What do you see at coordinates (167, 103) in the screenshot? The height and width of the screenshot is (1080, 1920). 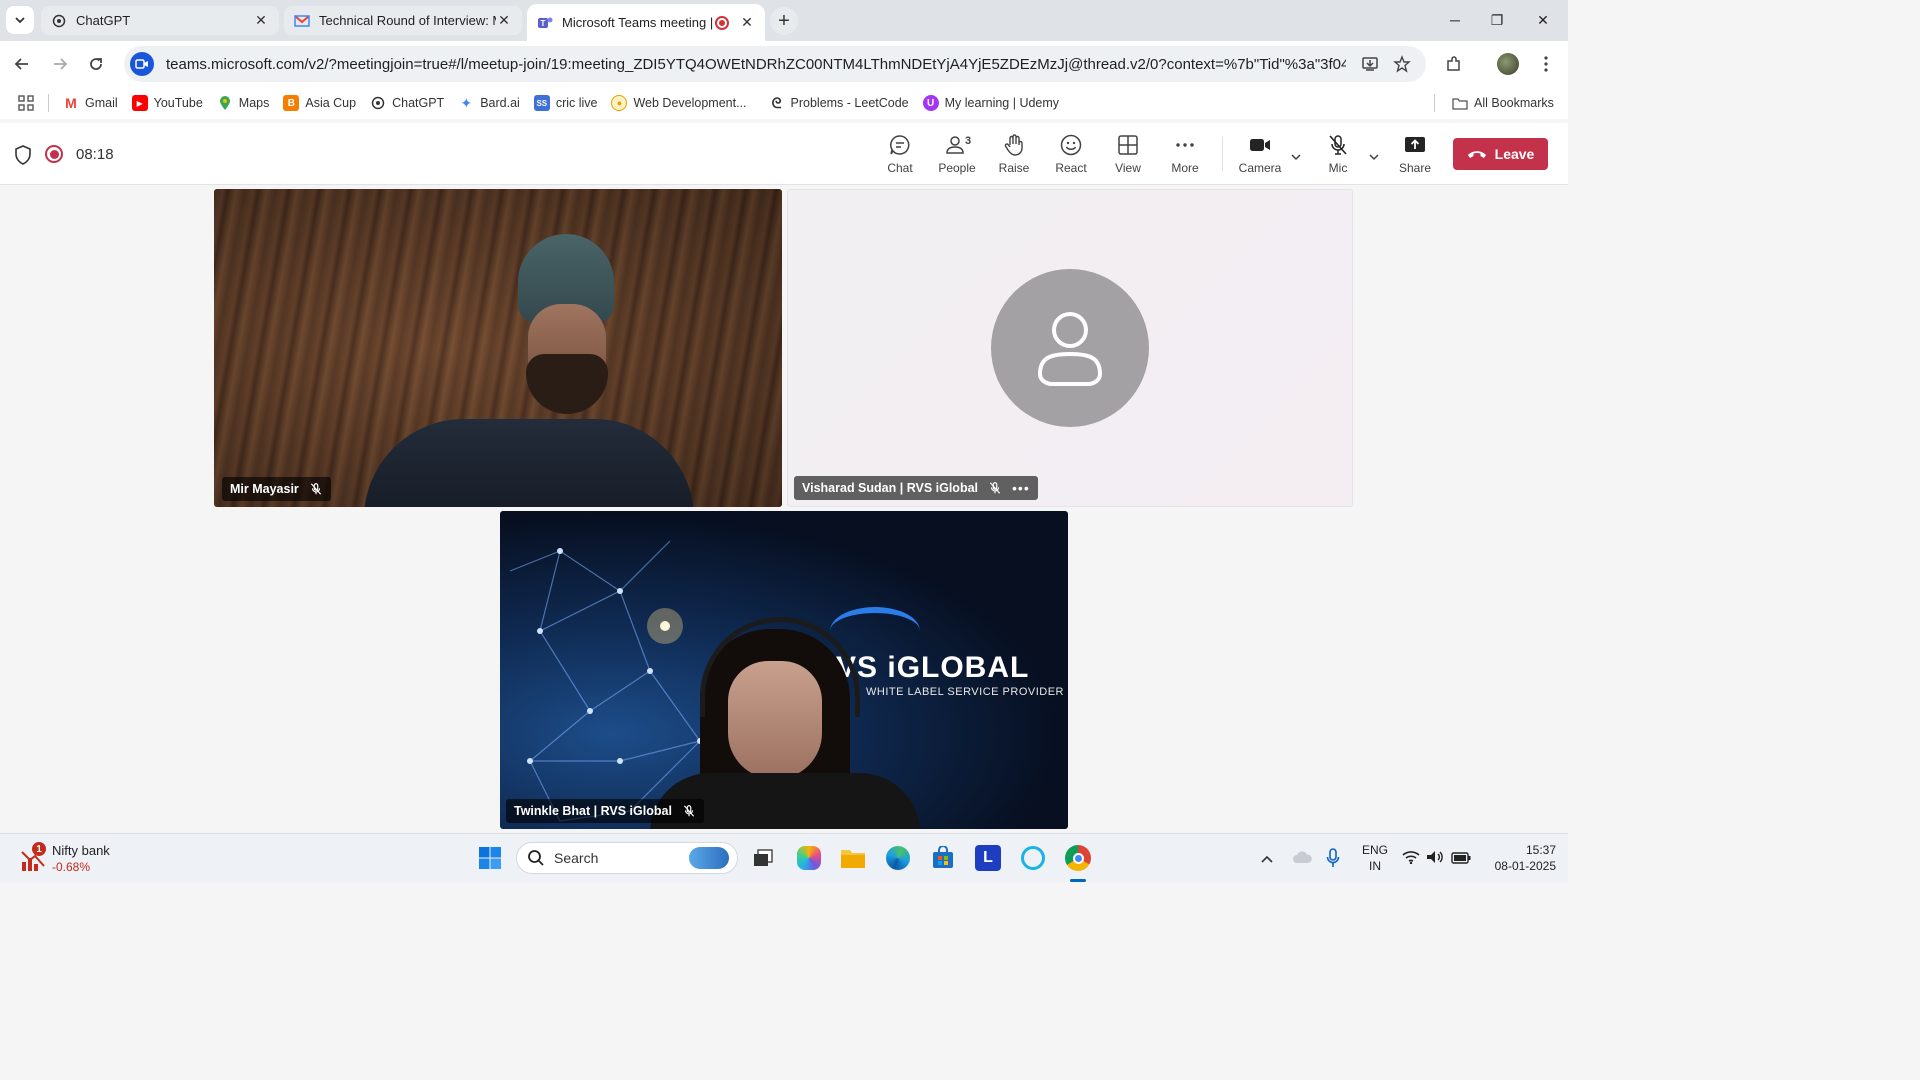 I see `bookmark-youtube: ▶ YouTube` at bounding box center [167, 103].